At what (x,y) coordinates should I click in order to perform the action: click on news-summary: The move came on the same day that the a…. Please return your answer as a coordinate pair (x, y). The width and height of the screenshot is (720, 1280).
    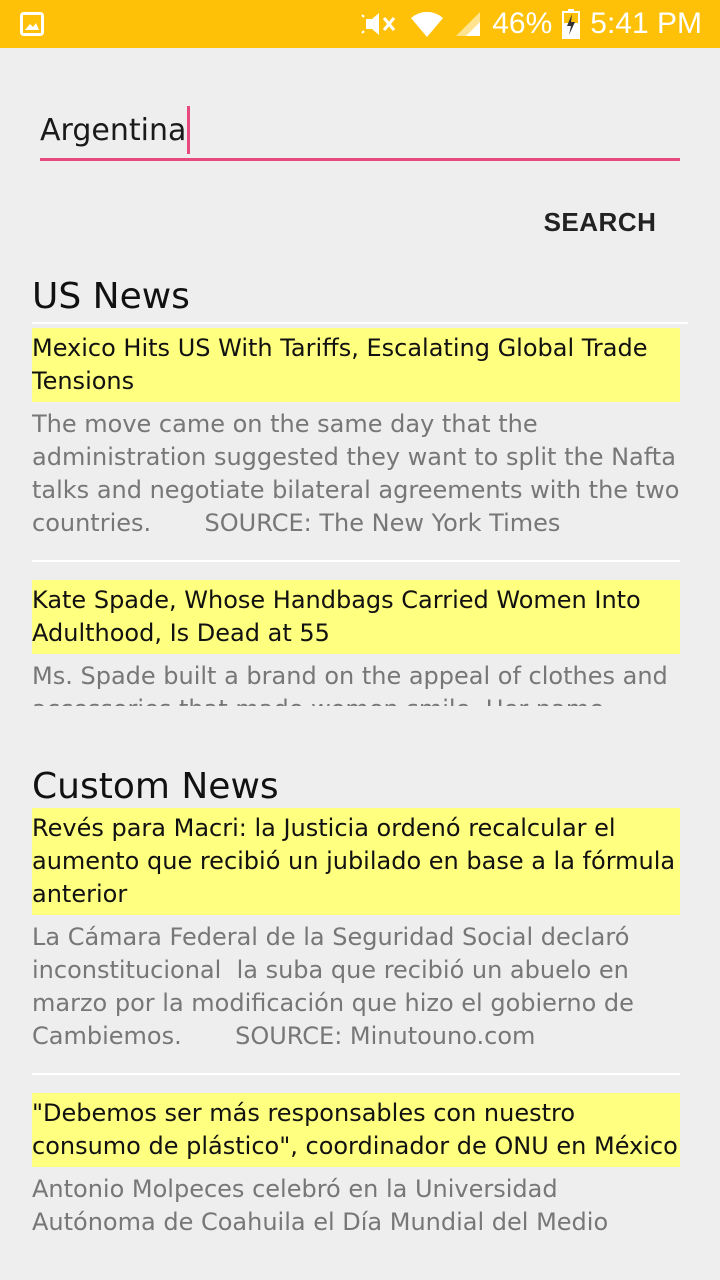
    Looking at the image, I should click on (356, 473).